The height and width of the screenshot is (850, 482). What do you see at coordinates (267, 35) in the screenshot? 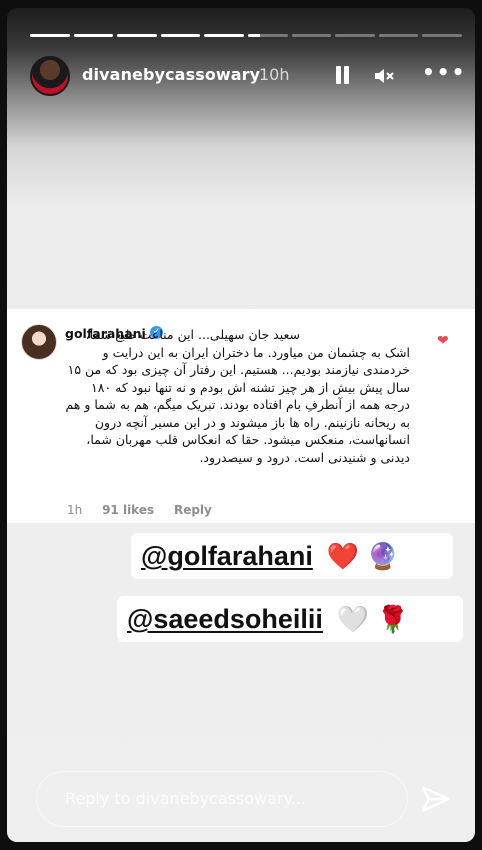
I see `progress-segment-current` at bounding box center [267, 35].